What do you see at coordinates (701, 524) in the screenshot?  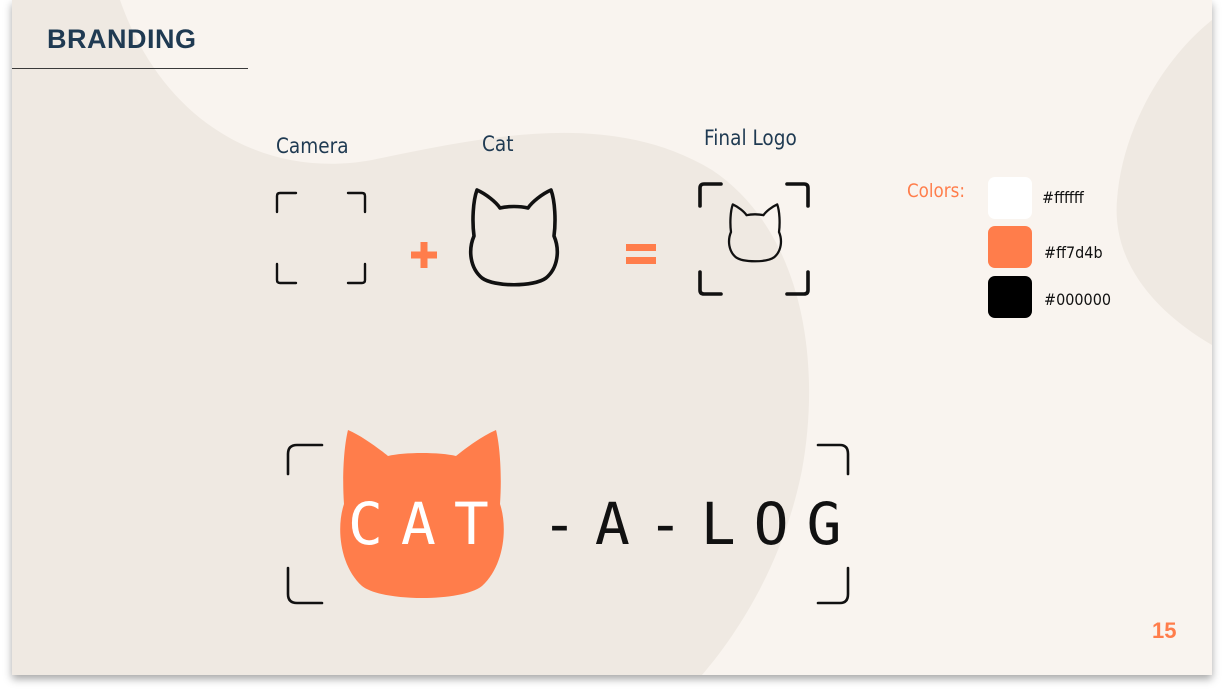 I see `logo-rest-text: -A-LOG` at bounding box center [701, 524].